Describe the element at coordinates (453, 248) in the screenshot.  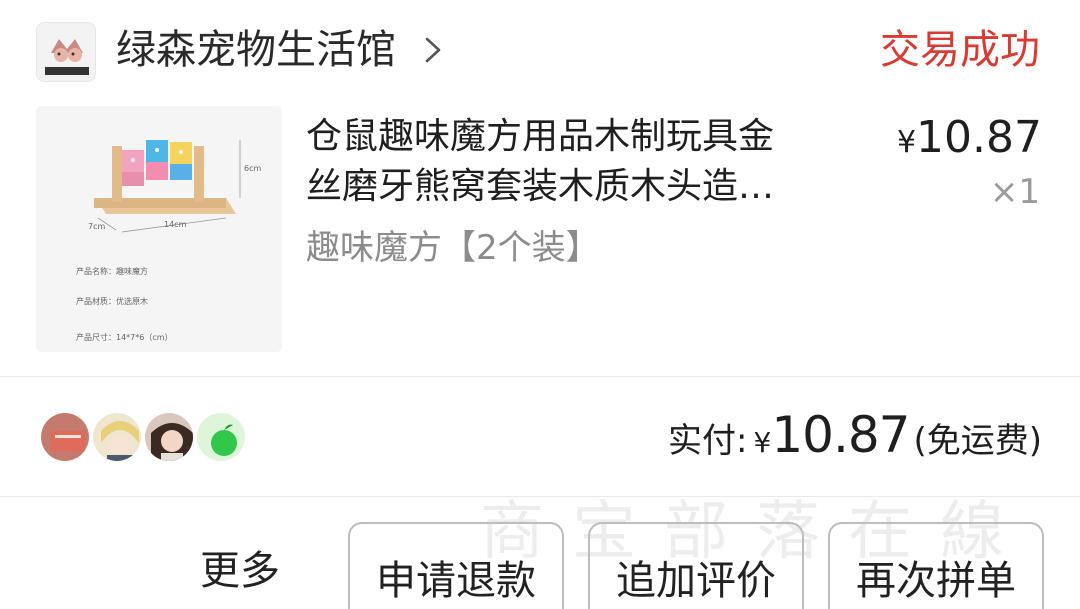
I see `product-variant: 趣味魔方【2个装】` at that location.